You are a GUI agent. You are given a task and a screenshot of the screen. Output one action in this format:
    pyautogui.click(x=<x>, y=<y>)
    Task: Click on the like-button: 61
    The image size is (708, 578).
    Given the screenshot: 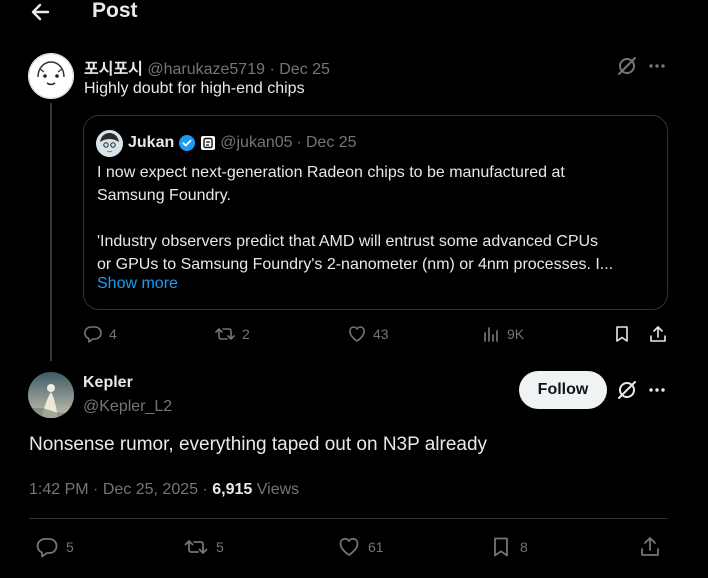 What is the action you would take?
    pyautogui.click(x=360, y=547)
    